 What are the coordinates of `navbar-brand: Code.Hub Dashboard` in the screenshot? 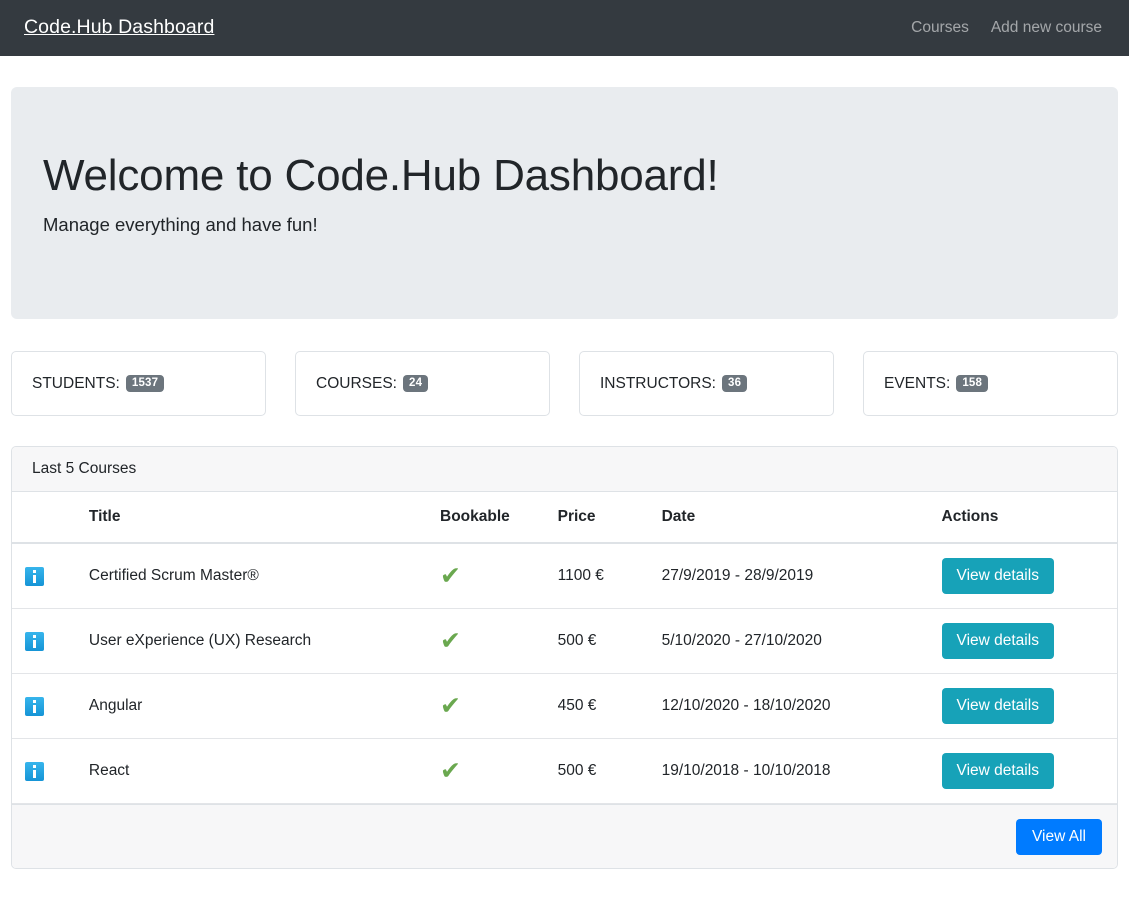 It's located at (119, 28).